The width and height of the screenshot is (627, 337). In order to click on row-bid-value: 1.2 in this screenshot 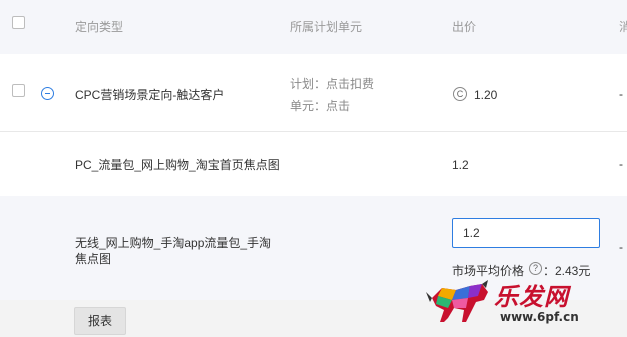, I will do `click(460, 165)`.